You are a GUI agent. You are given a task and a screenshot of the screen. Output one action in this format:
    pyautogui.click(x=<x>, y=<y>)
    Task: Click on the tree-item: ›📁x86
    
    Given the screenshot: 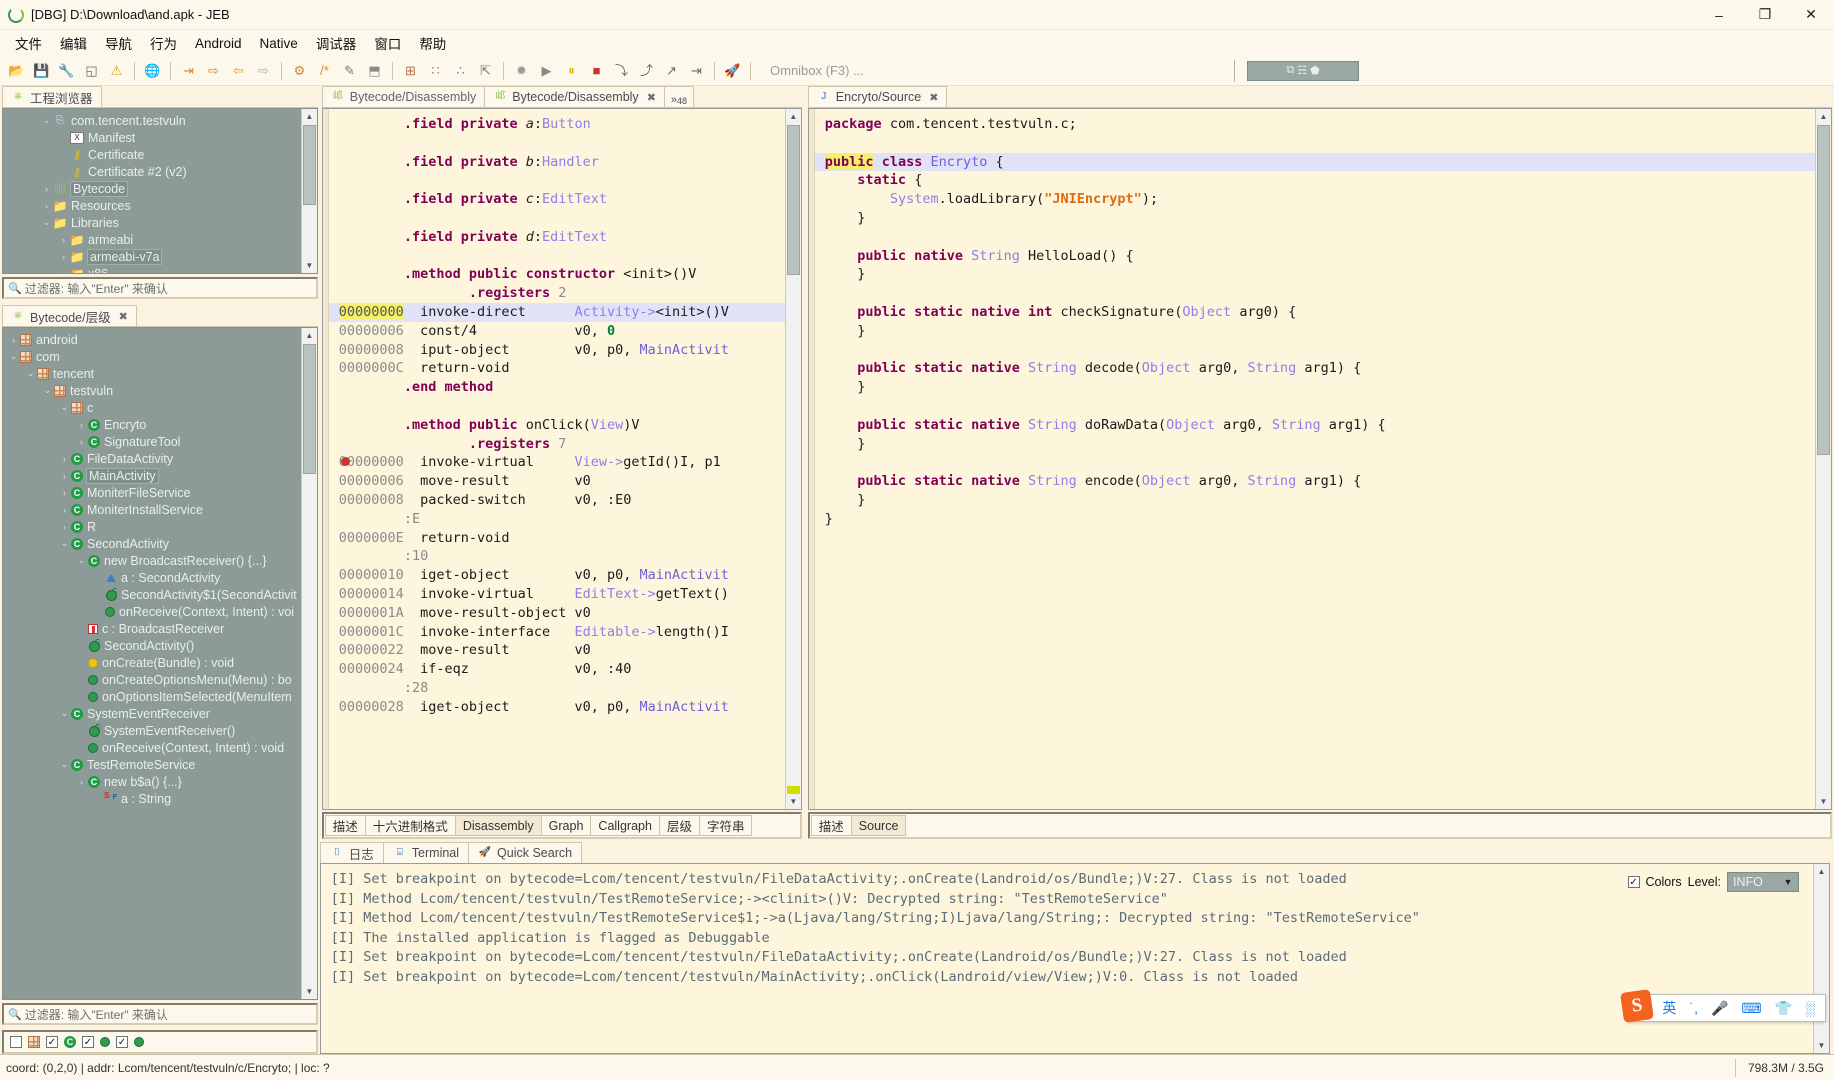 What is the action you would take?
    pyautogui.click(x=152, y=269)
    